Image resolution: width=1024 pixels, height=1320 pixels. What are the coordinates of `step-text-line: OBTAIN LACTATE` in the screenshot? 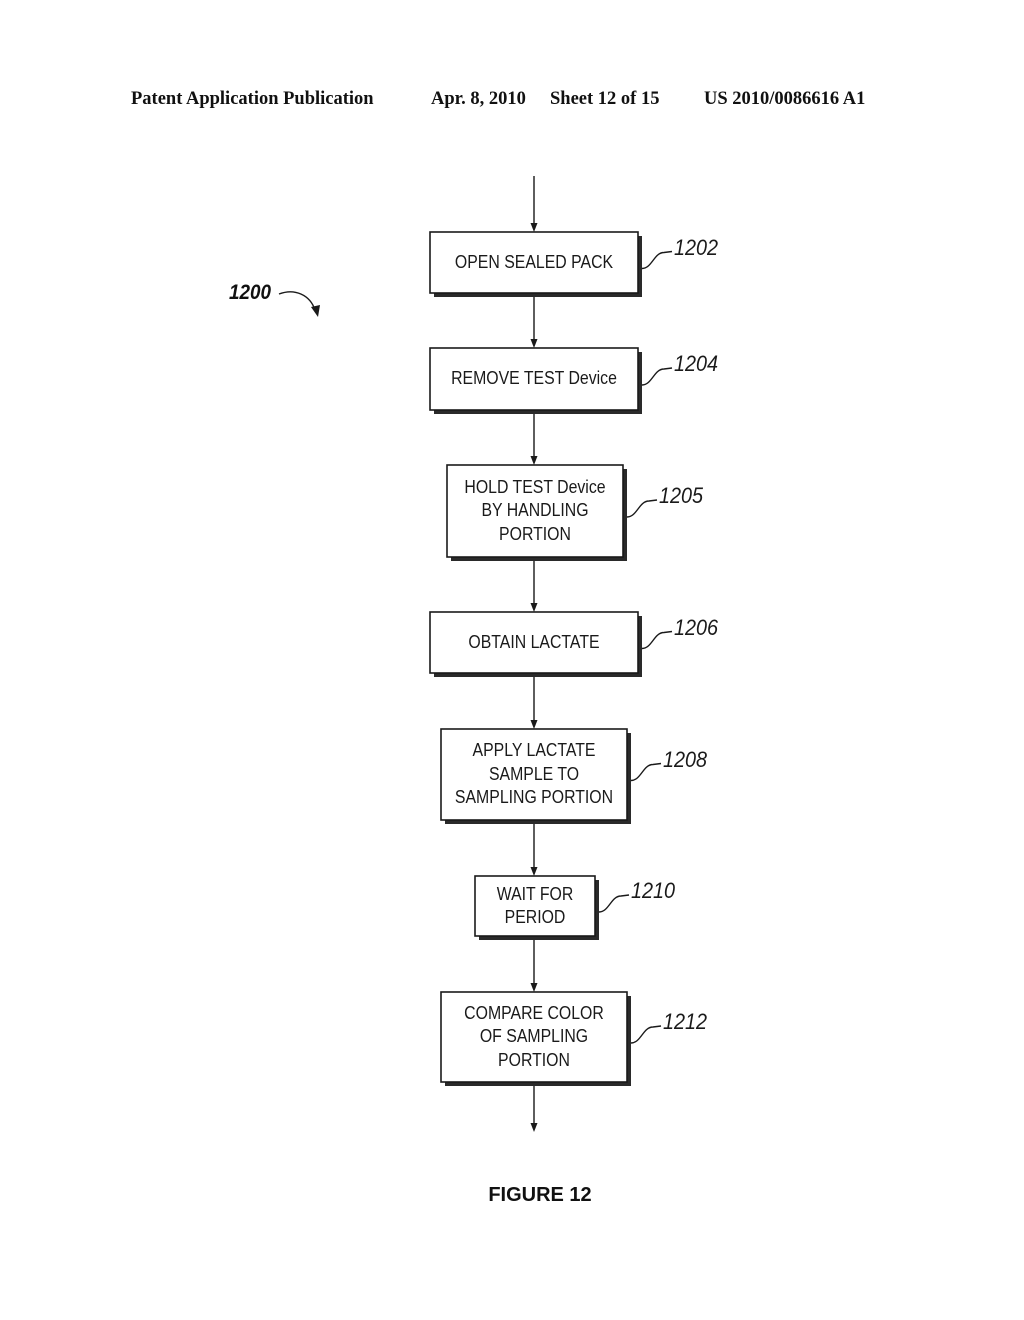 It's located at (534, 641).